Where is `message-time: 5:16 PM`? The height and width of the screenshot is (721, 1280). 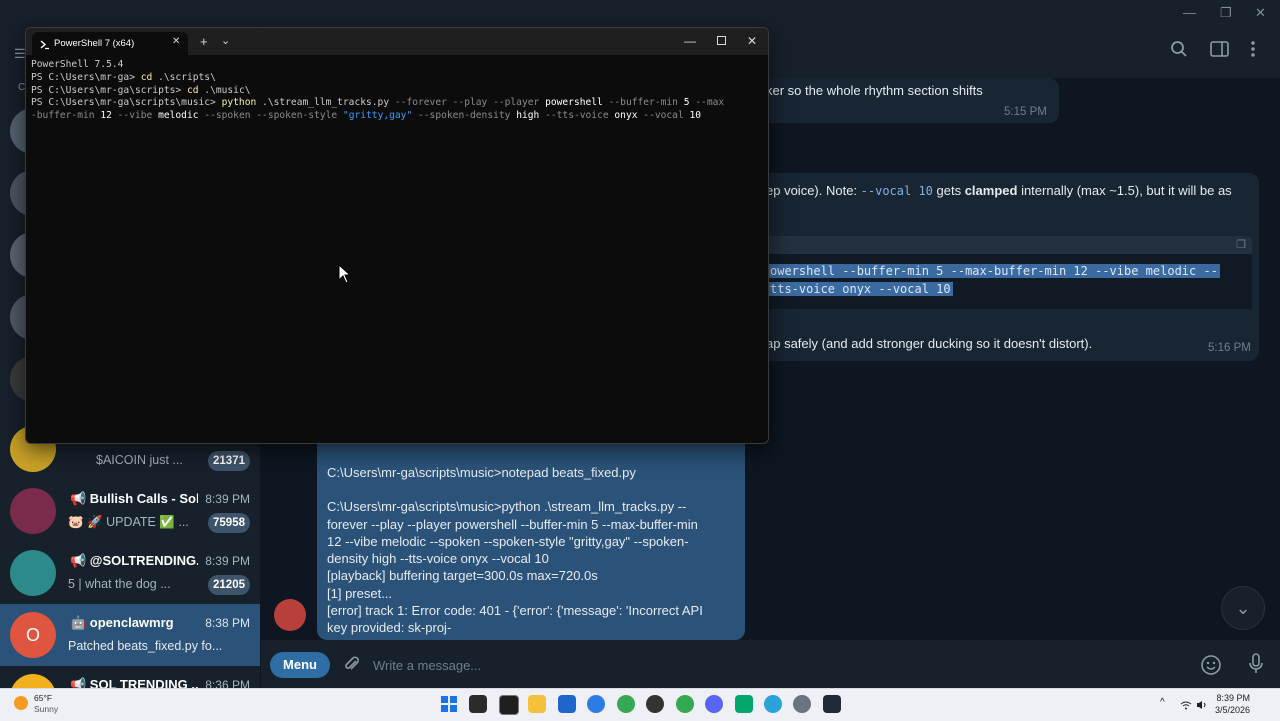 message-time: 5:16 PM is located at coordinates (1229, 348).